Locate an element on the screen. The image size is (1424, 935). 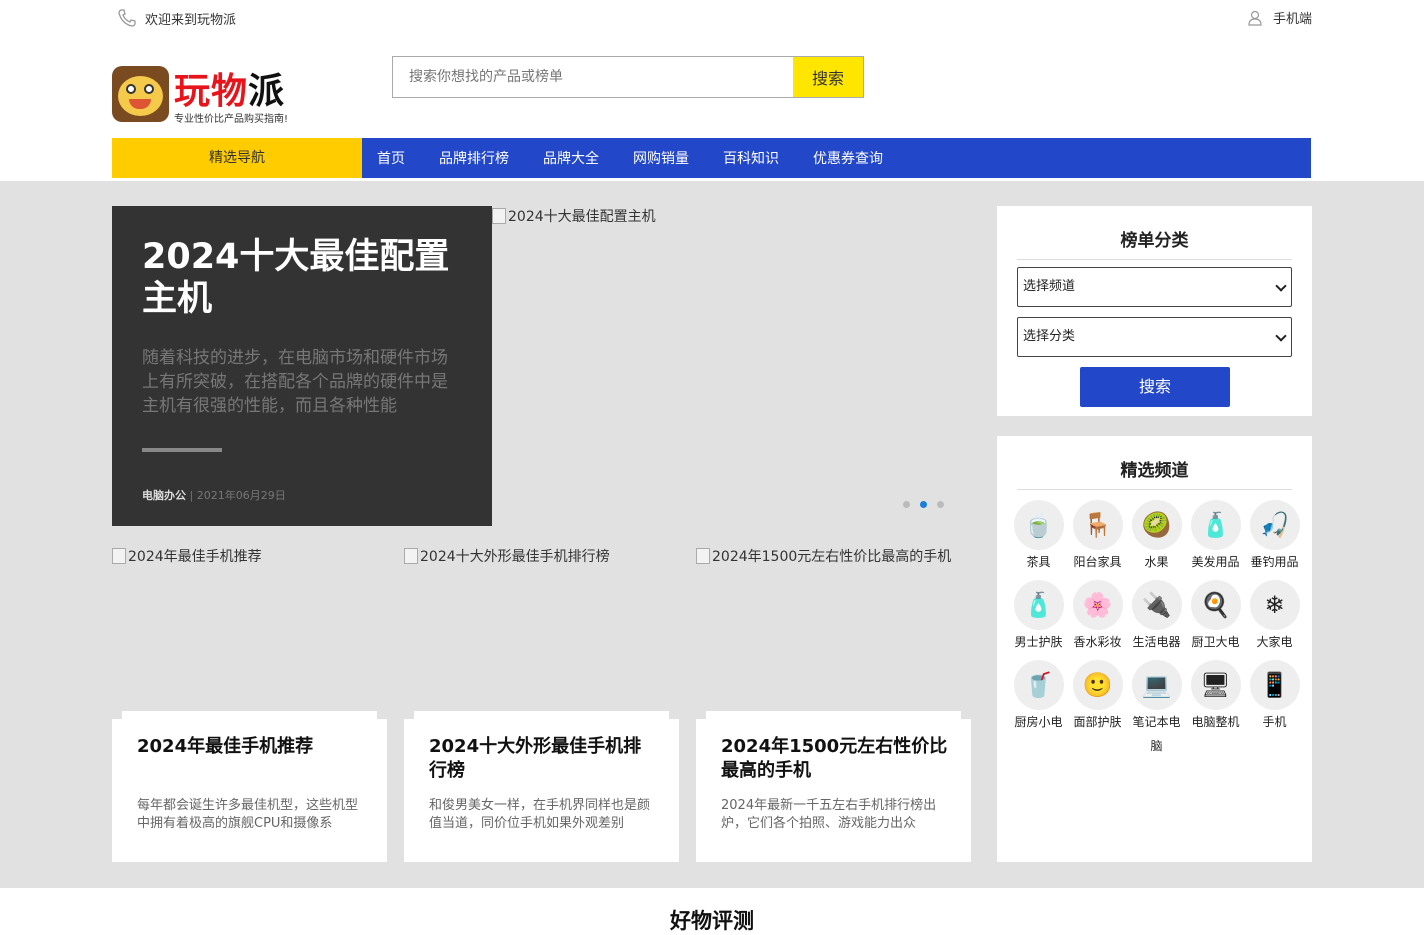
channel-item: 🧴 男士护肤 is located at coordinates (1038, 617).